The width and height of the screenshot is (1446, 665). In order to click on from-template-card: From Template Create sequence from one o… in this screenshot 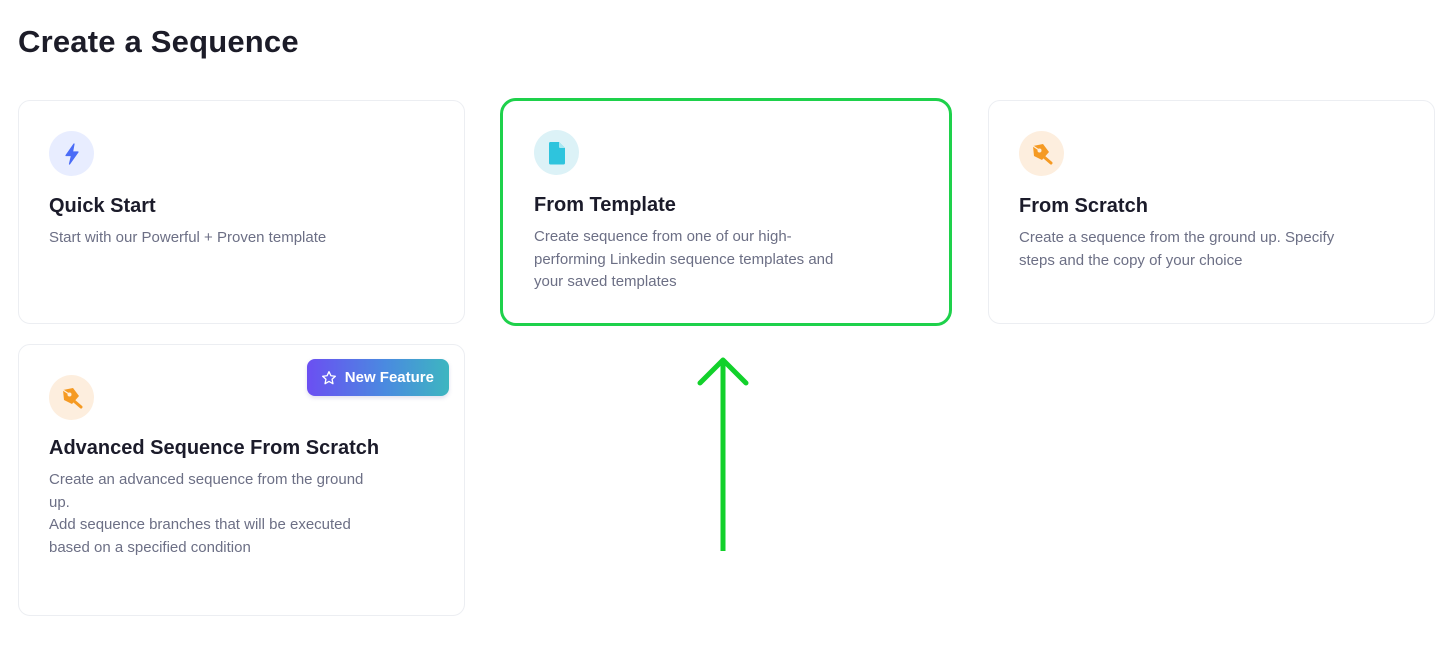, I will do `click(726, 212)`.